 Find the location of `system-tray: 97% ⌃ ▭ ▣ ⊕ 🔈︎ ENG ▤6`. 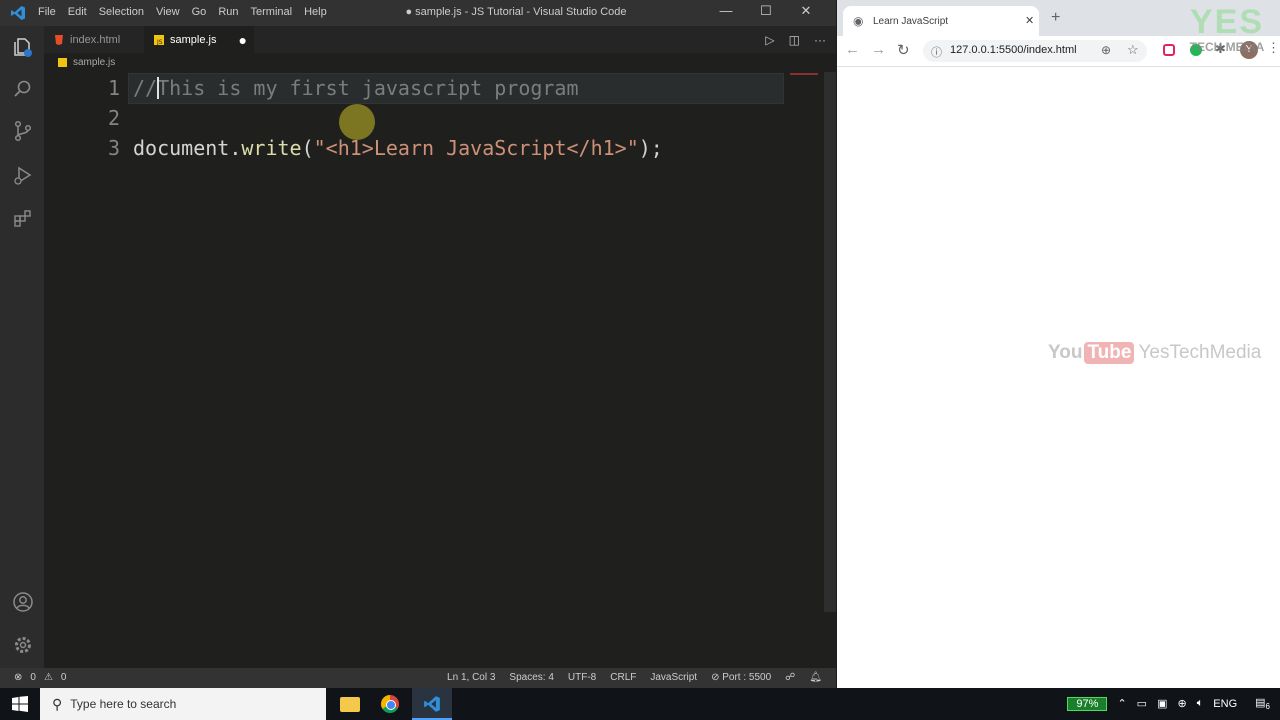

system-tray: 97% ⌃ ▭ ▣ ⊕ 🔈︎ ENG ▤6 is located at coordinates (1168, 703).